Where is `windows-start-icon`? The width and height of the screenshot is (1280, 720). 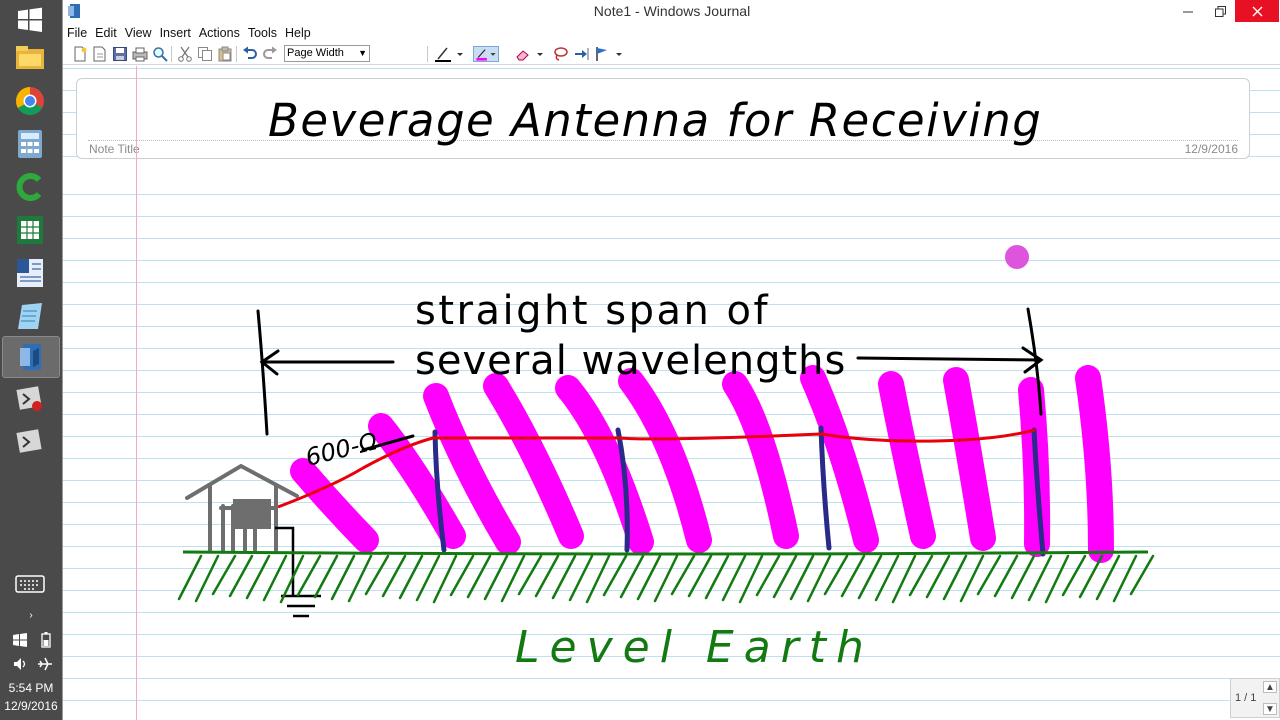 windows-start-icon is located at coordinates (30, 20).